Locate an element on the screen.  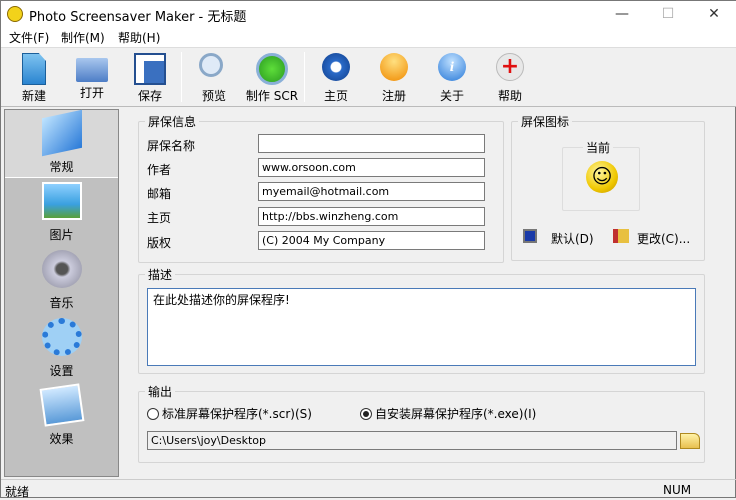
homepage-input: http://bbs.winzheng.com is located at coordinates (371, 216).